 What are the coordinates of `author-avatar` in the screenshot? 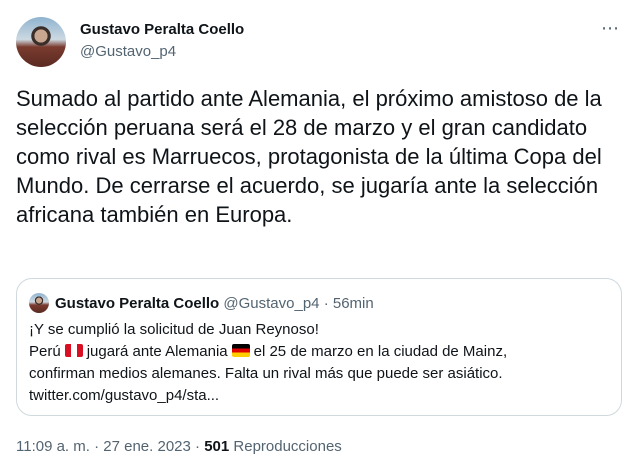 It's located at (41, 42).